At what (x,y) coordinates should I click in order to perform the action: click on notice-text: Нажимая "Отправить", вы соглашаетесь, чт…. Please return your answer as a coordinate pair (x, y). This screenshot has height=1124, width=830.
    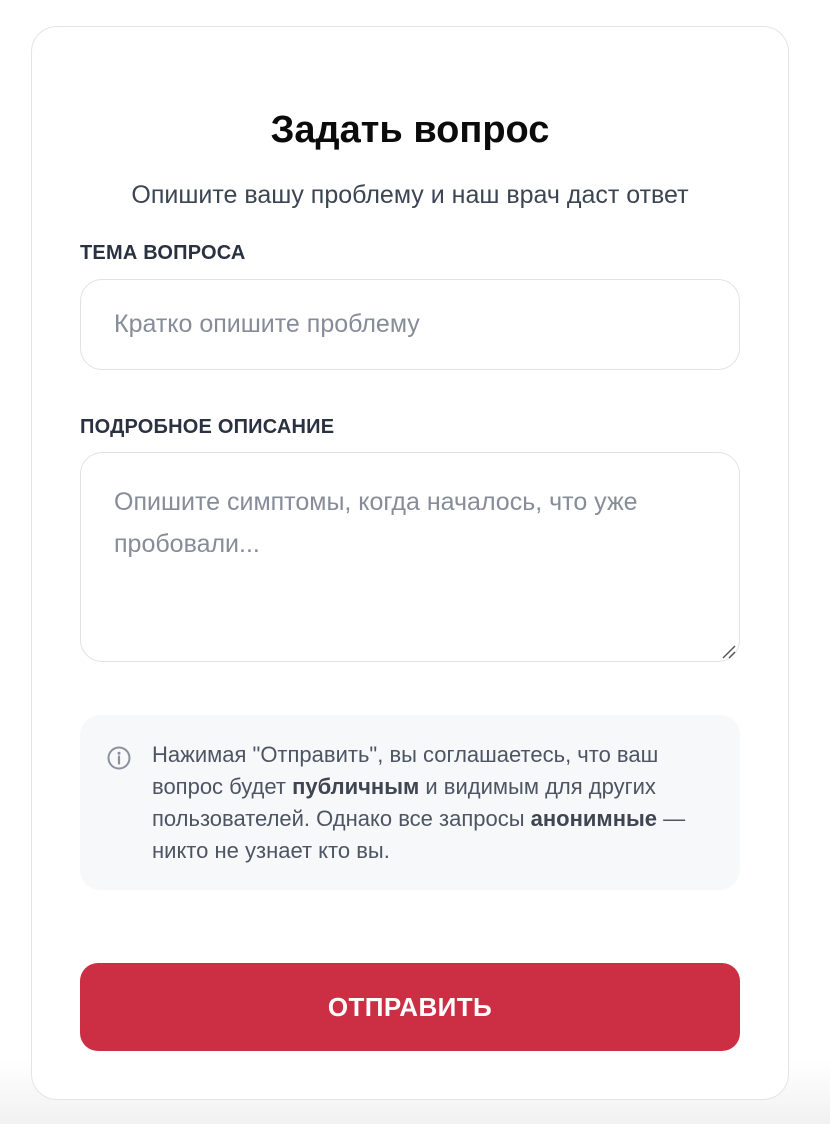
    Looking at the image, I should click on (437, 803).